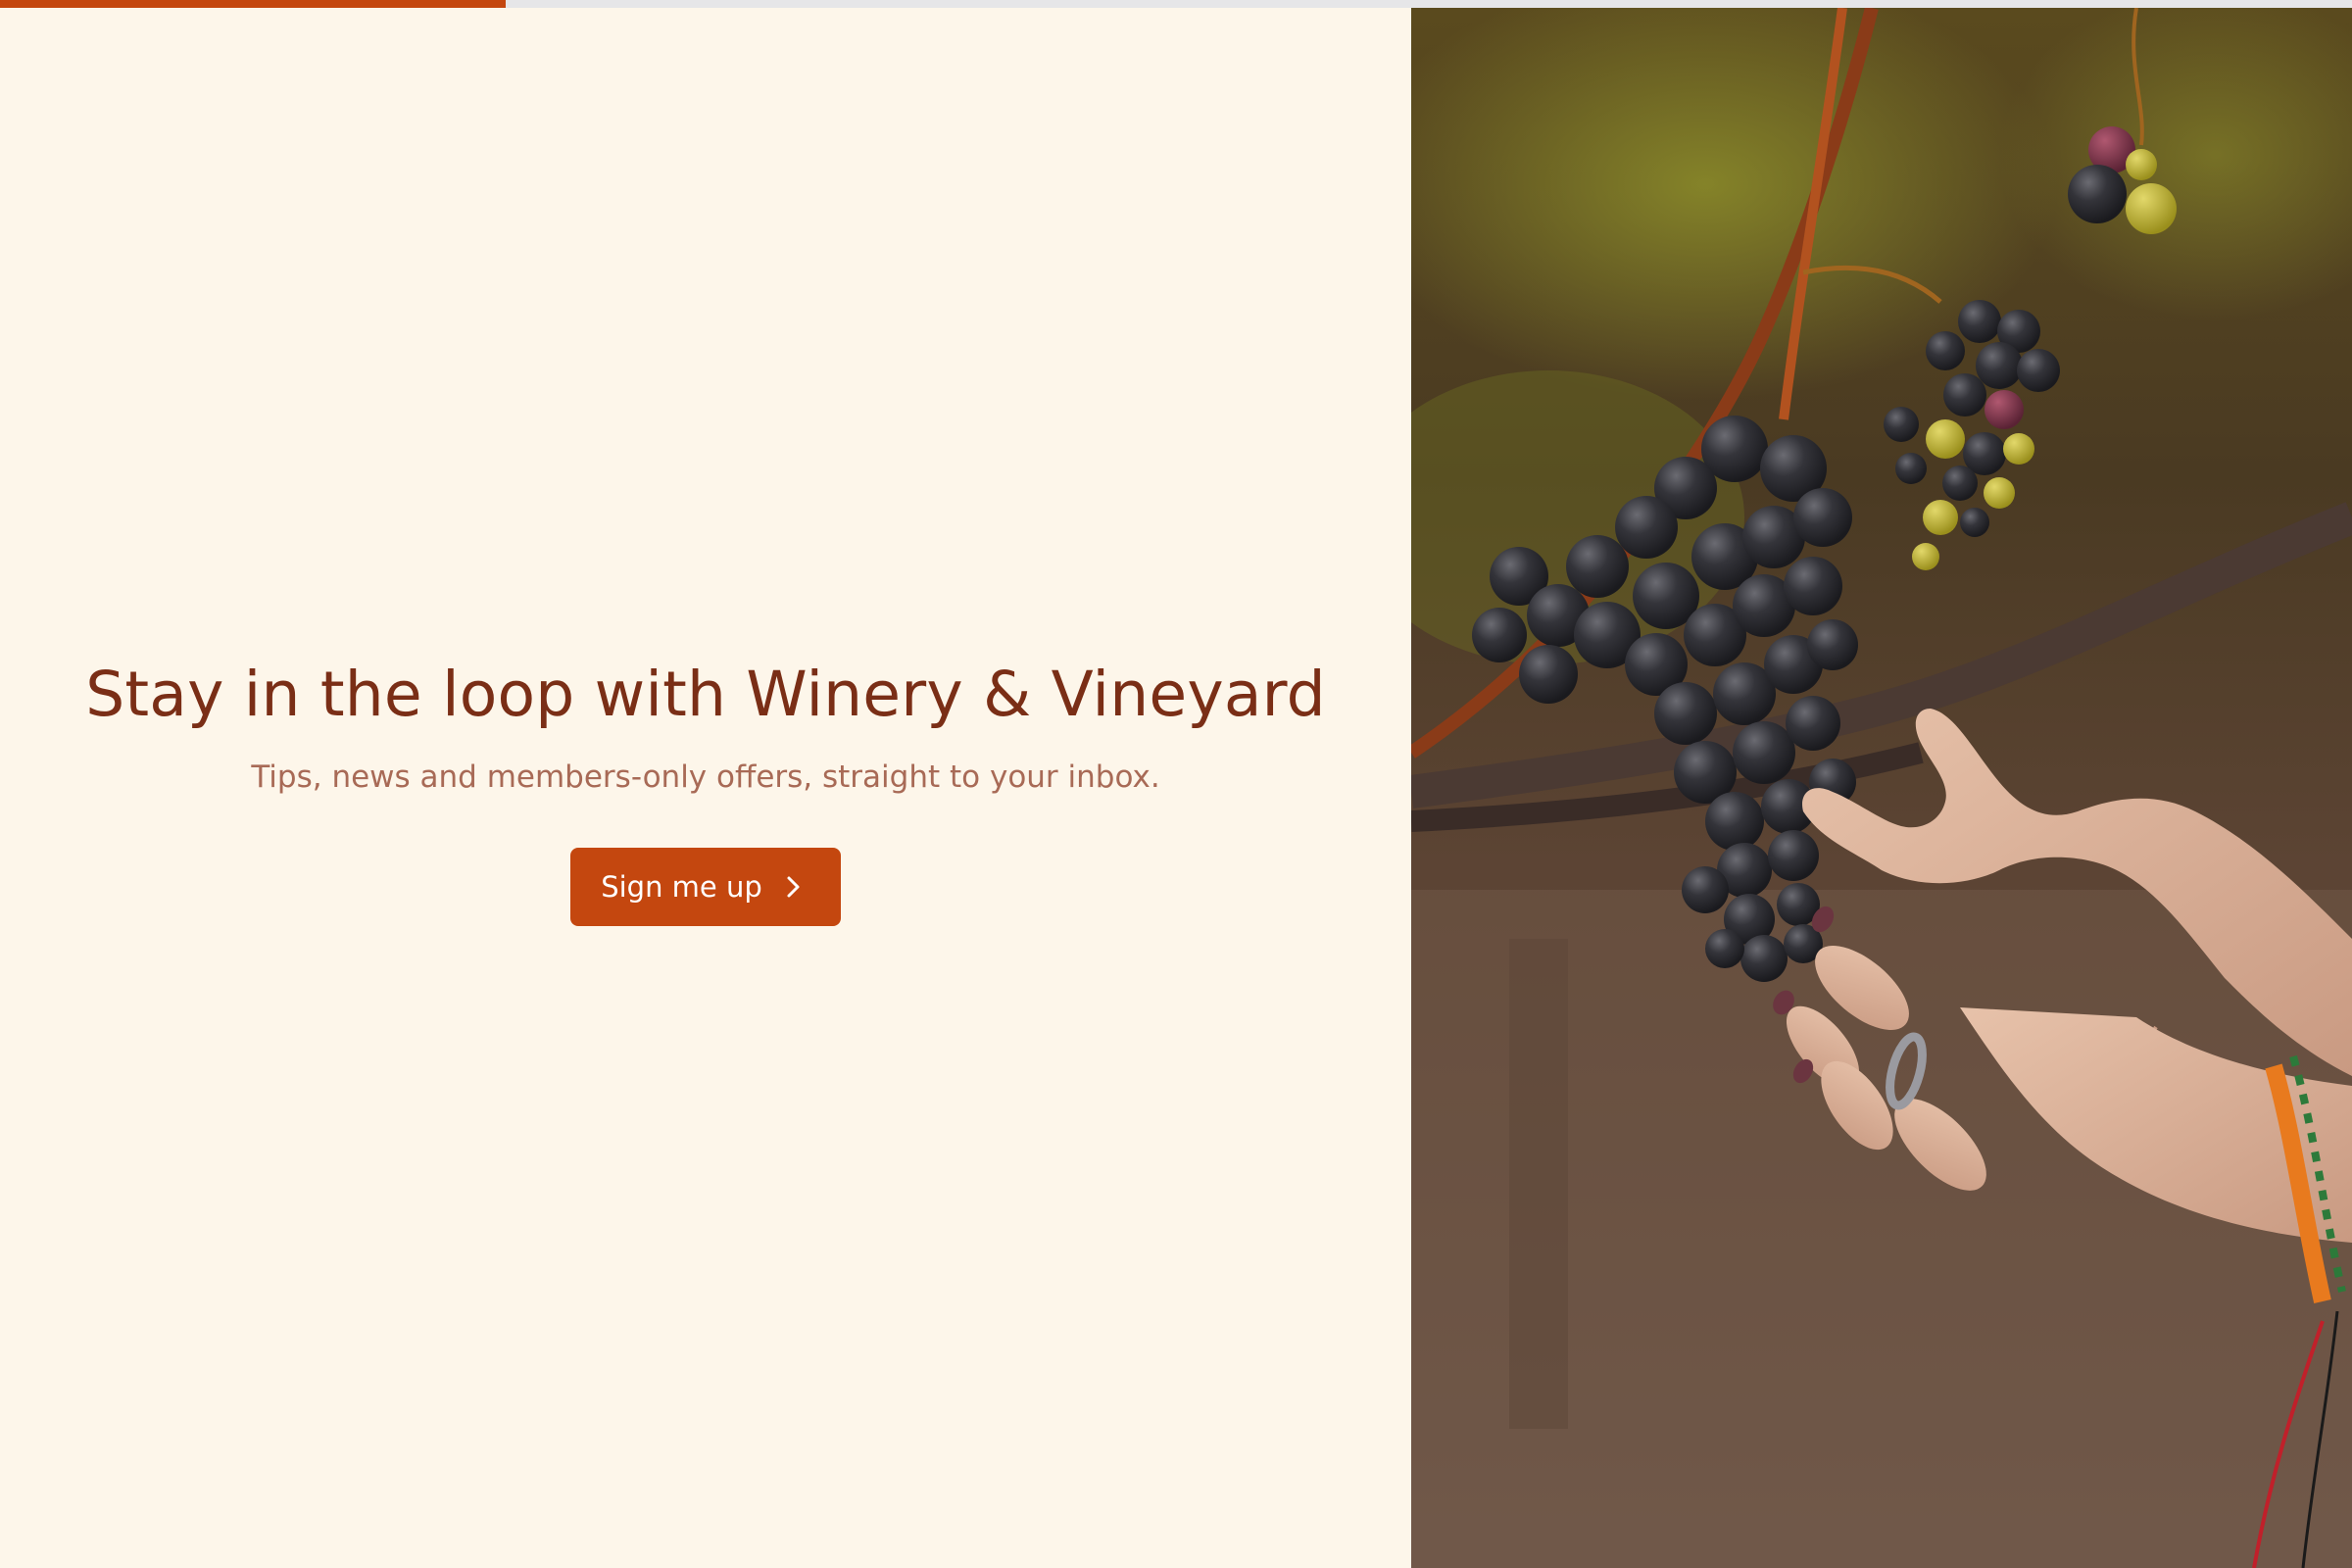  Describe the element at coordinates (253, 4) in the screenshot. I see `progress-fill` at that location.